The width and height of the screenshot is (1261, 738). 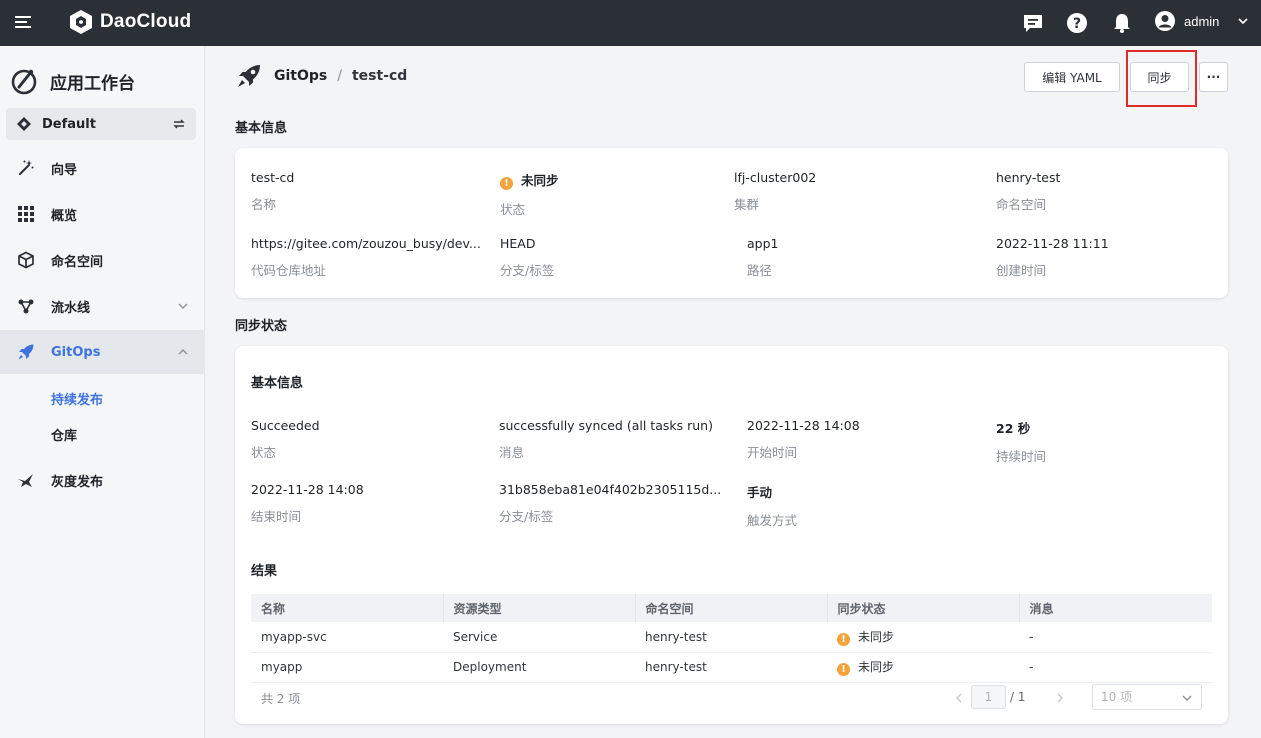 What do you see at coordinates (26, 214) in the screenshot?
I see `grid-icon` at bounding box center [26, 214].